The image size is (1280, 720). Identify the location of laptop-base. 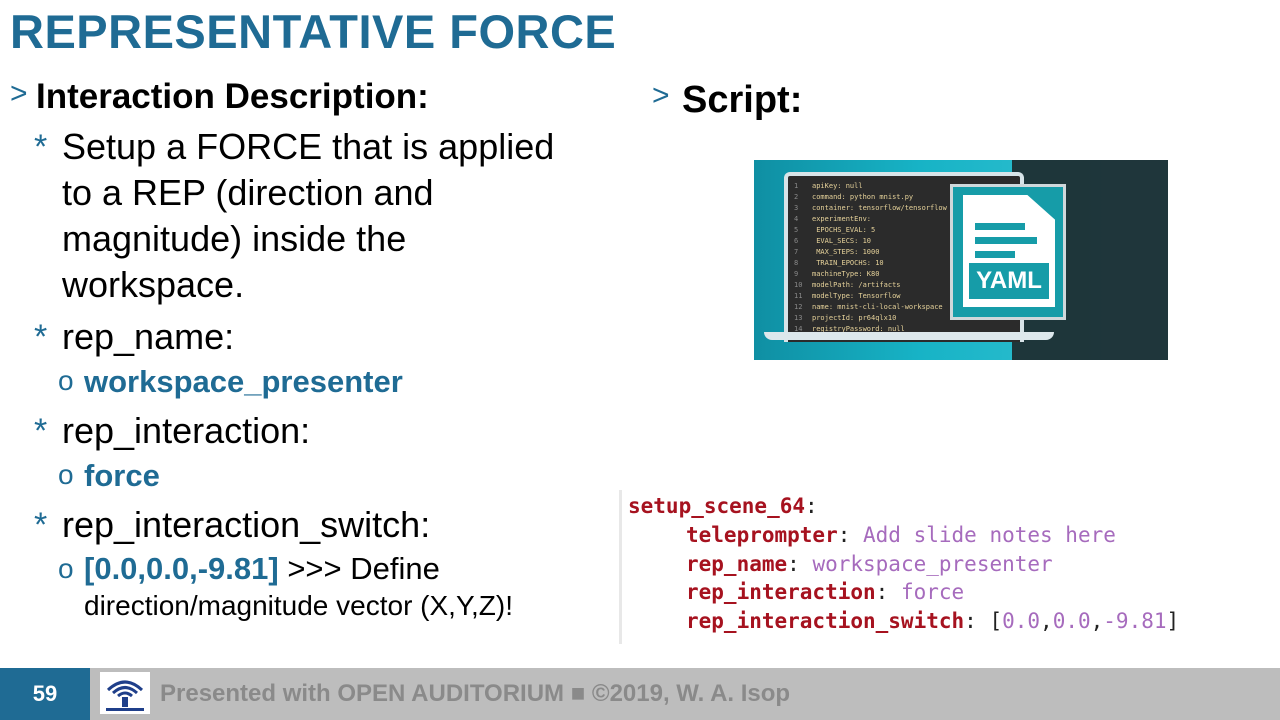
(909, 336).